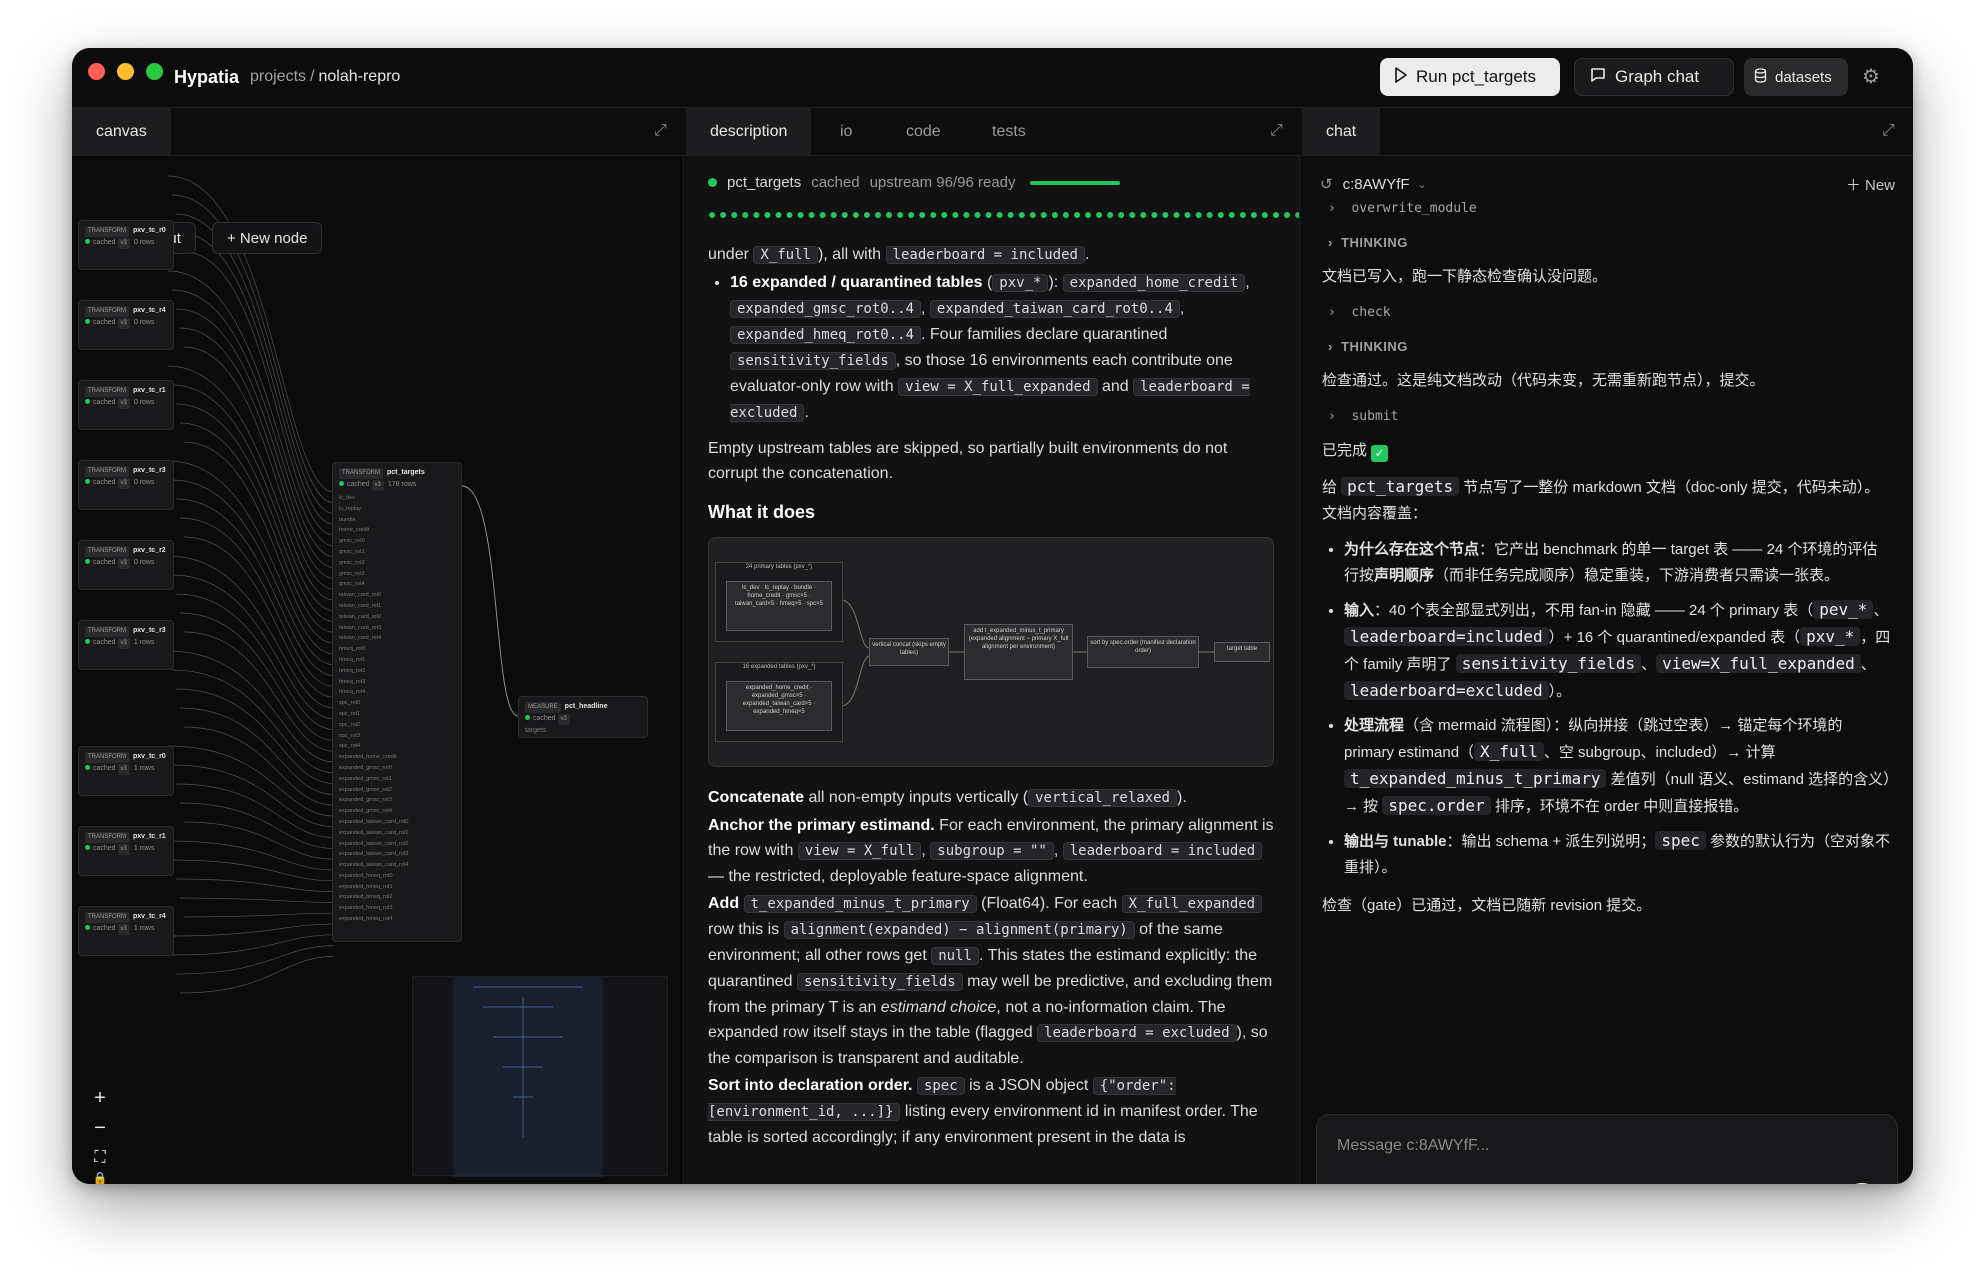 This screenshot has height=1280, width=1985. What do you see at coordinates (397, 682) in the screenshot?
I see `node-port: hmeq_rot3` at bounding box center [397, 682].